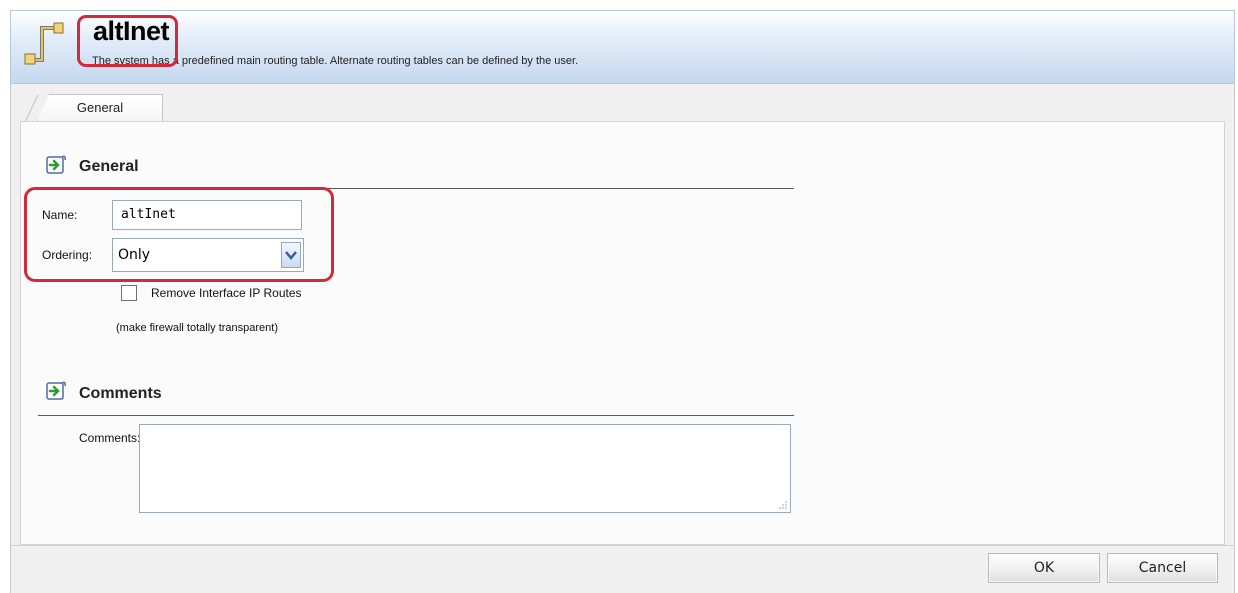 This screenshot has width=1238, height=593. Describe the element at coordinates (100, 107) in the screenshot. I see `tab-general: General` at that location.